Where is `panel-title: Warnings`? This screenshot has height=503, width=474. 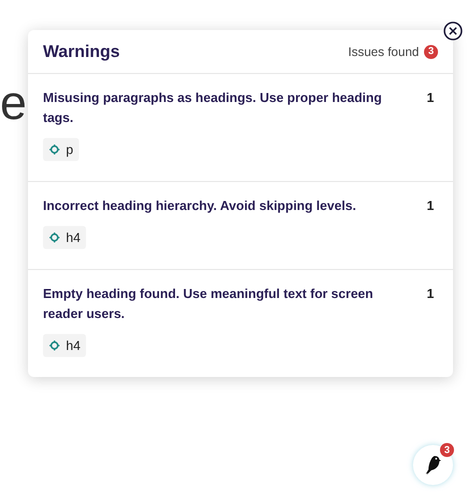 panel-title: Warnings is located at coordinates (81, 52).